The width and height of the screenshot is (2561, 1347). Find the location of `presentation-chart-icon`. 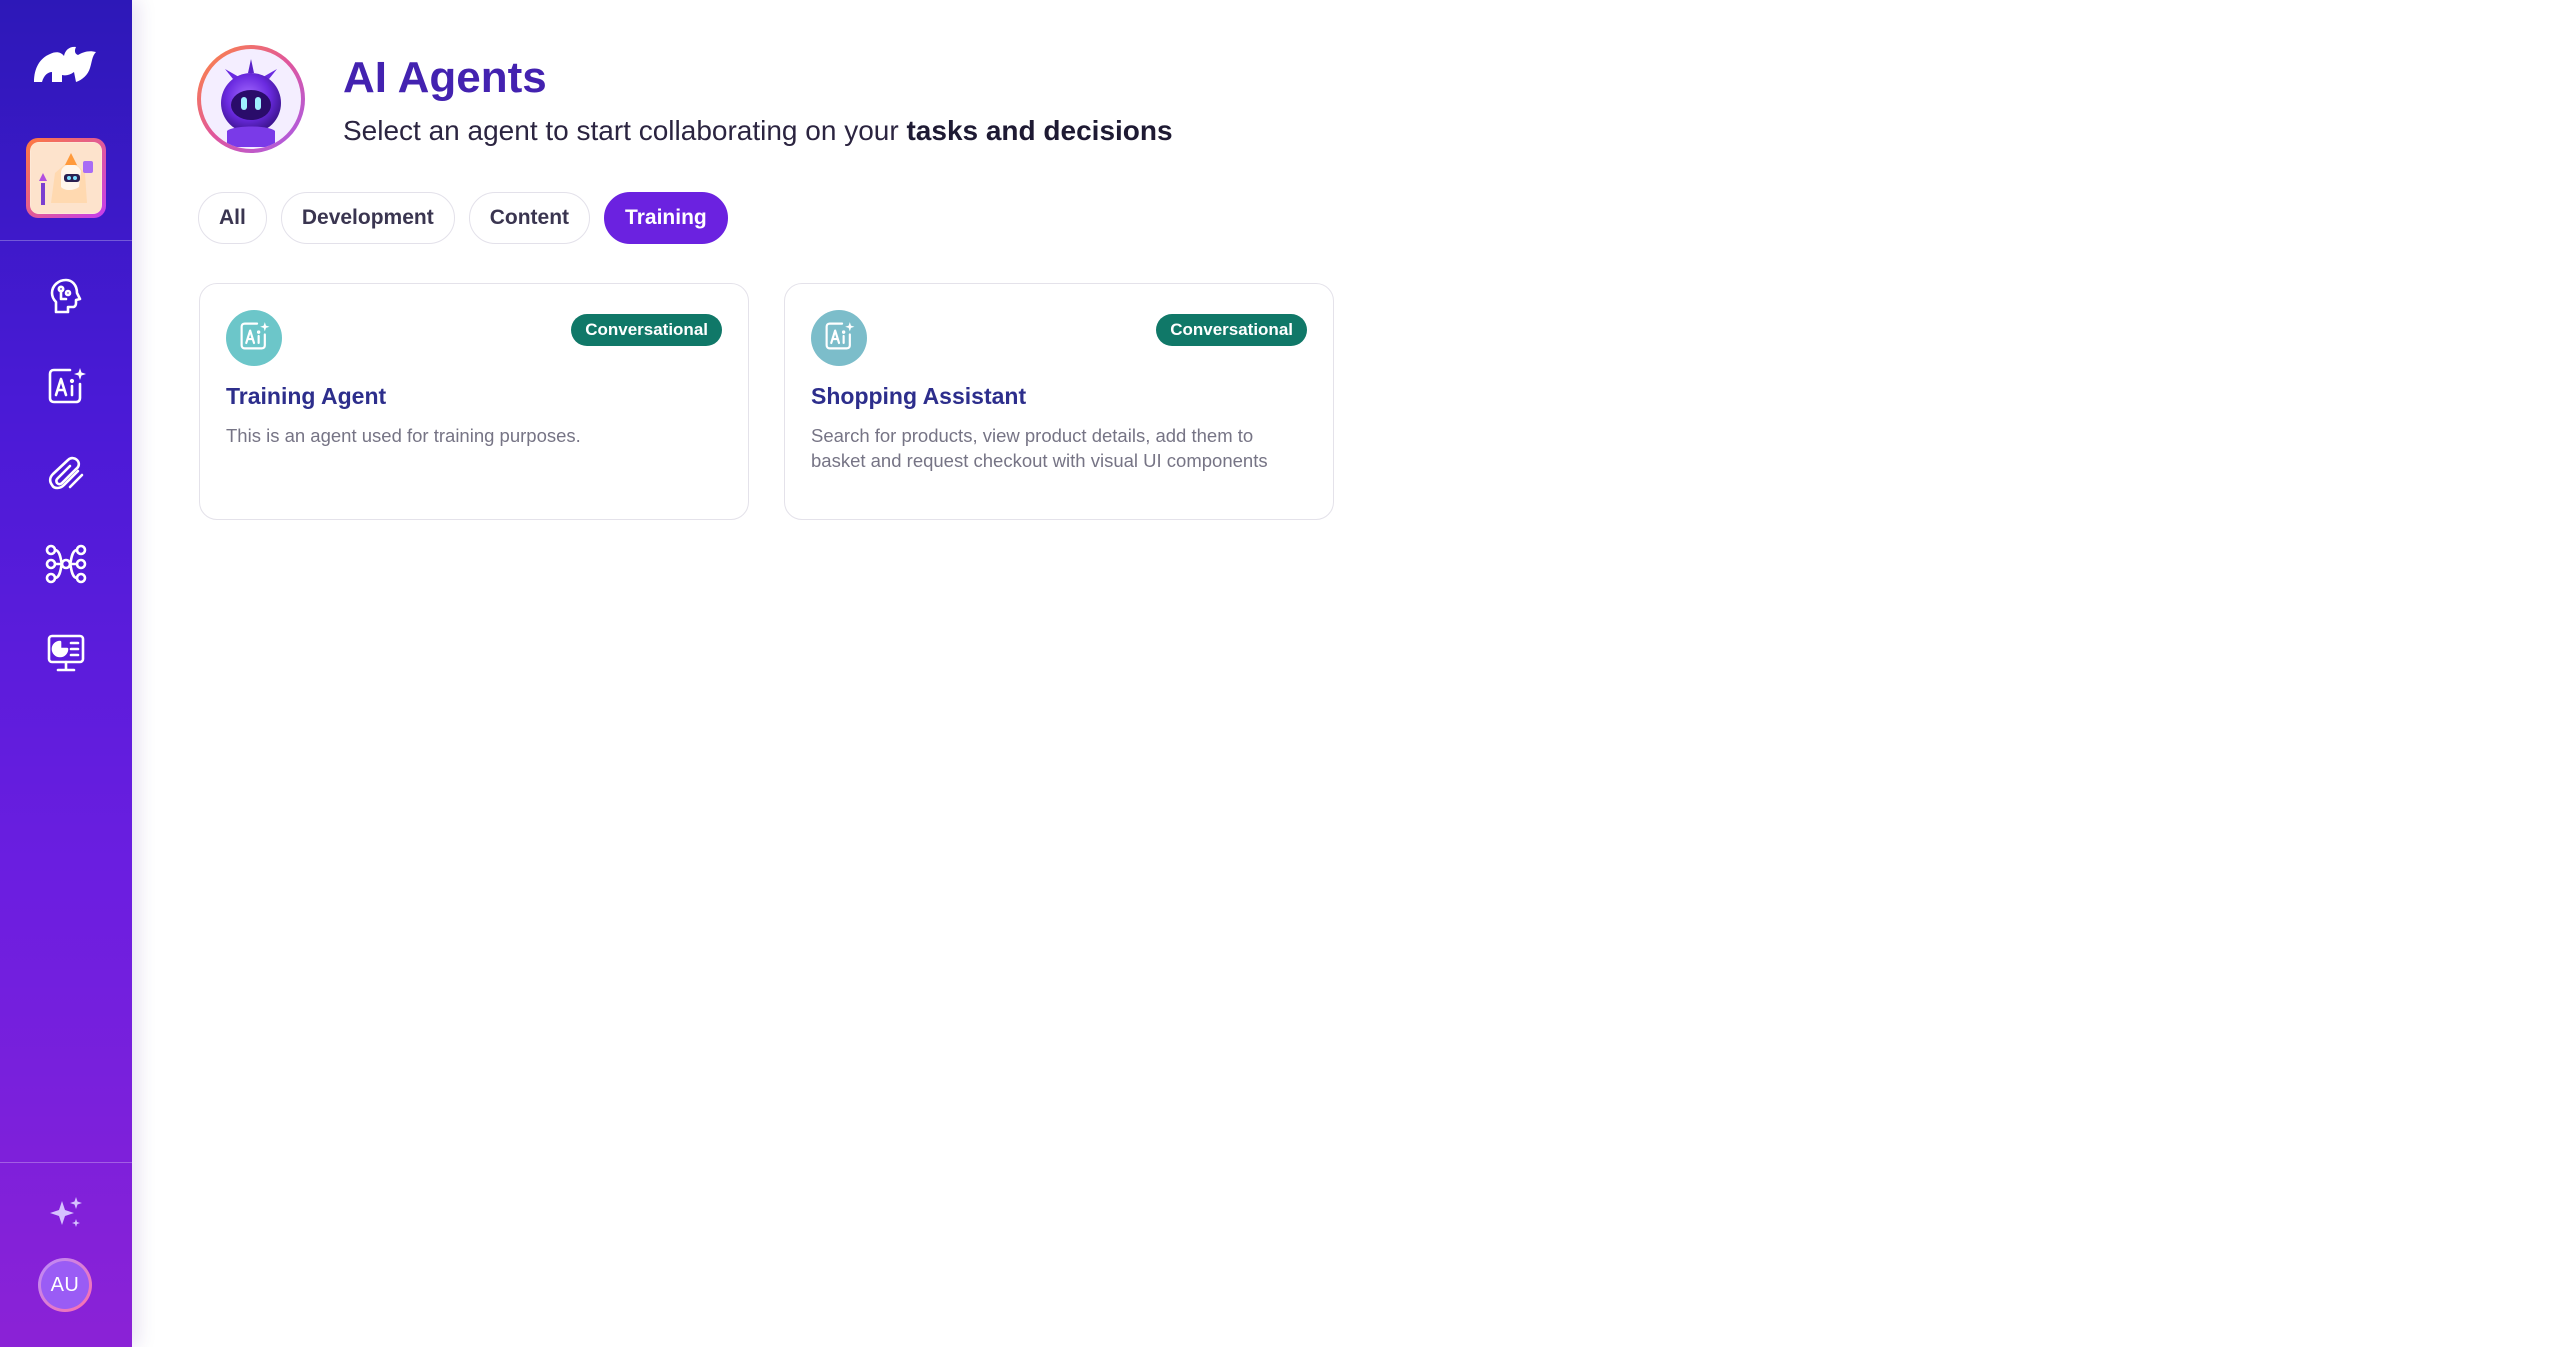

presentation-chart-icon is located at coordinates (66, 655).